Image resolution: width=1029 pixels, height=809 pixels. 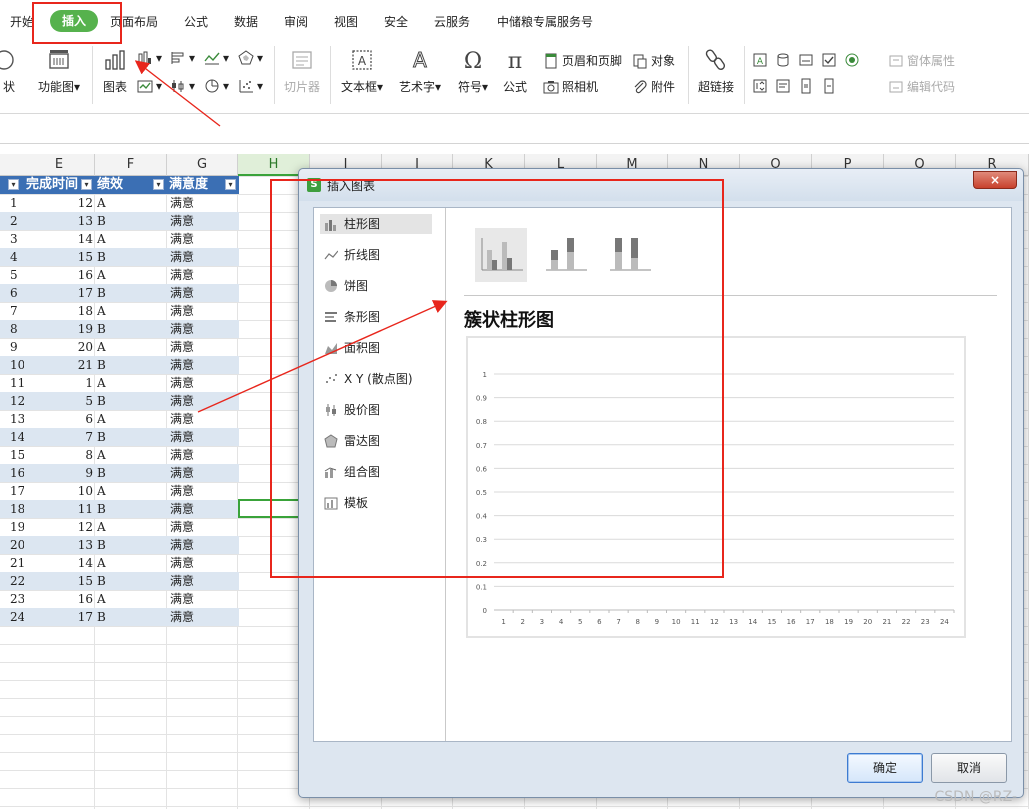 I want to click on tab-1: 插入, so click(x=74, y=21).